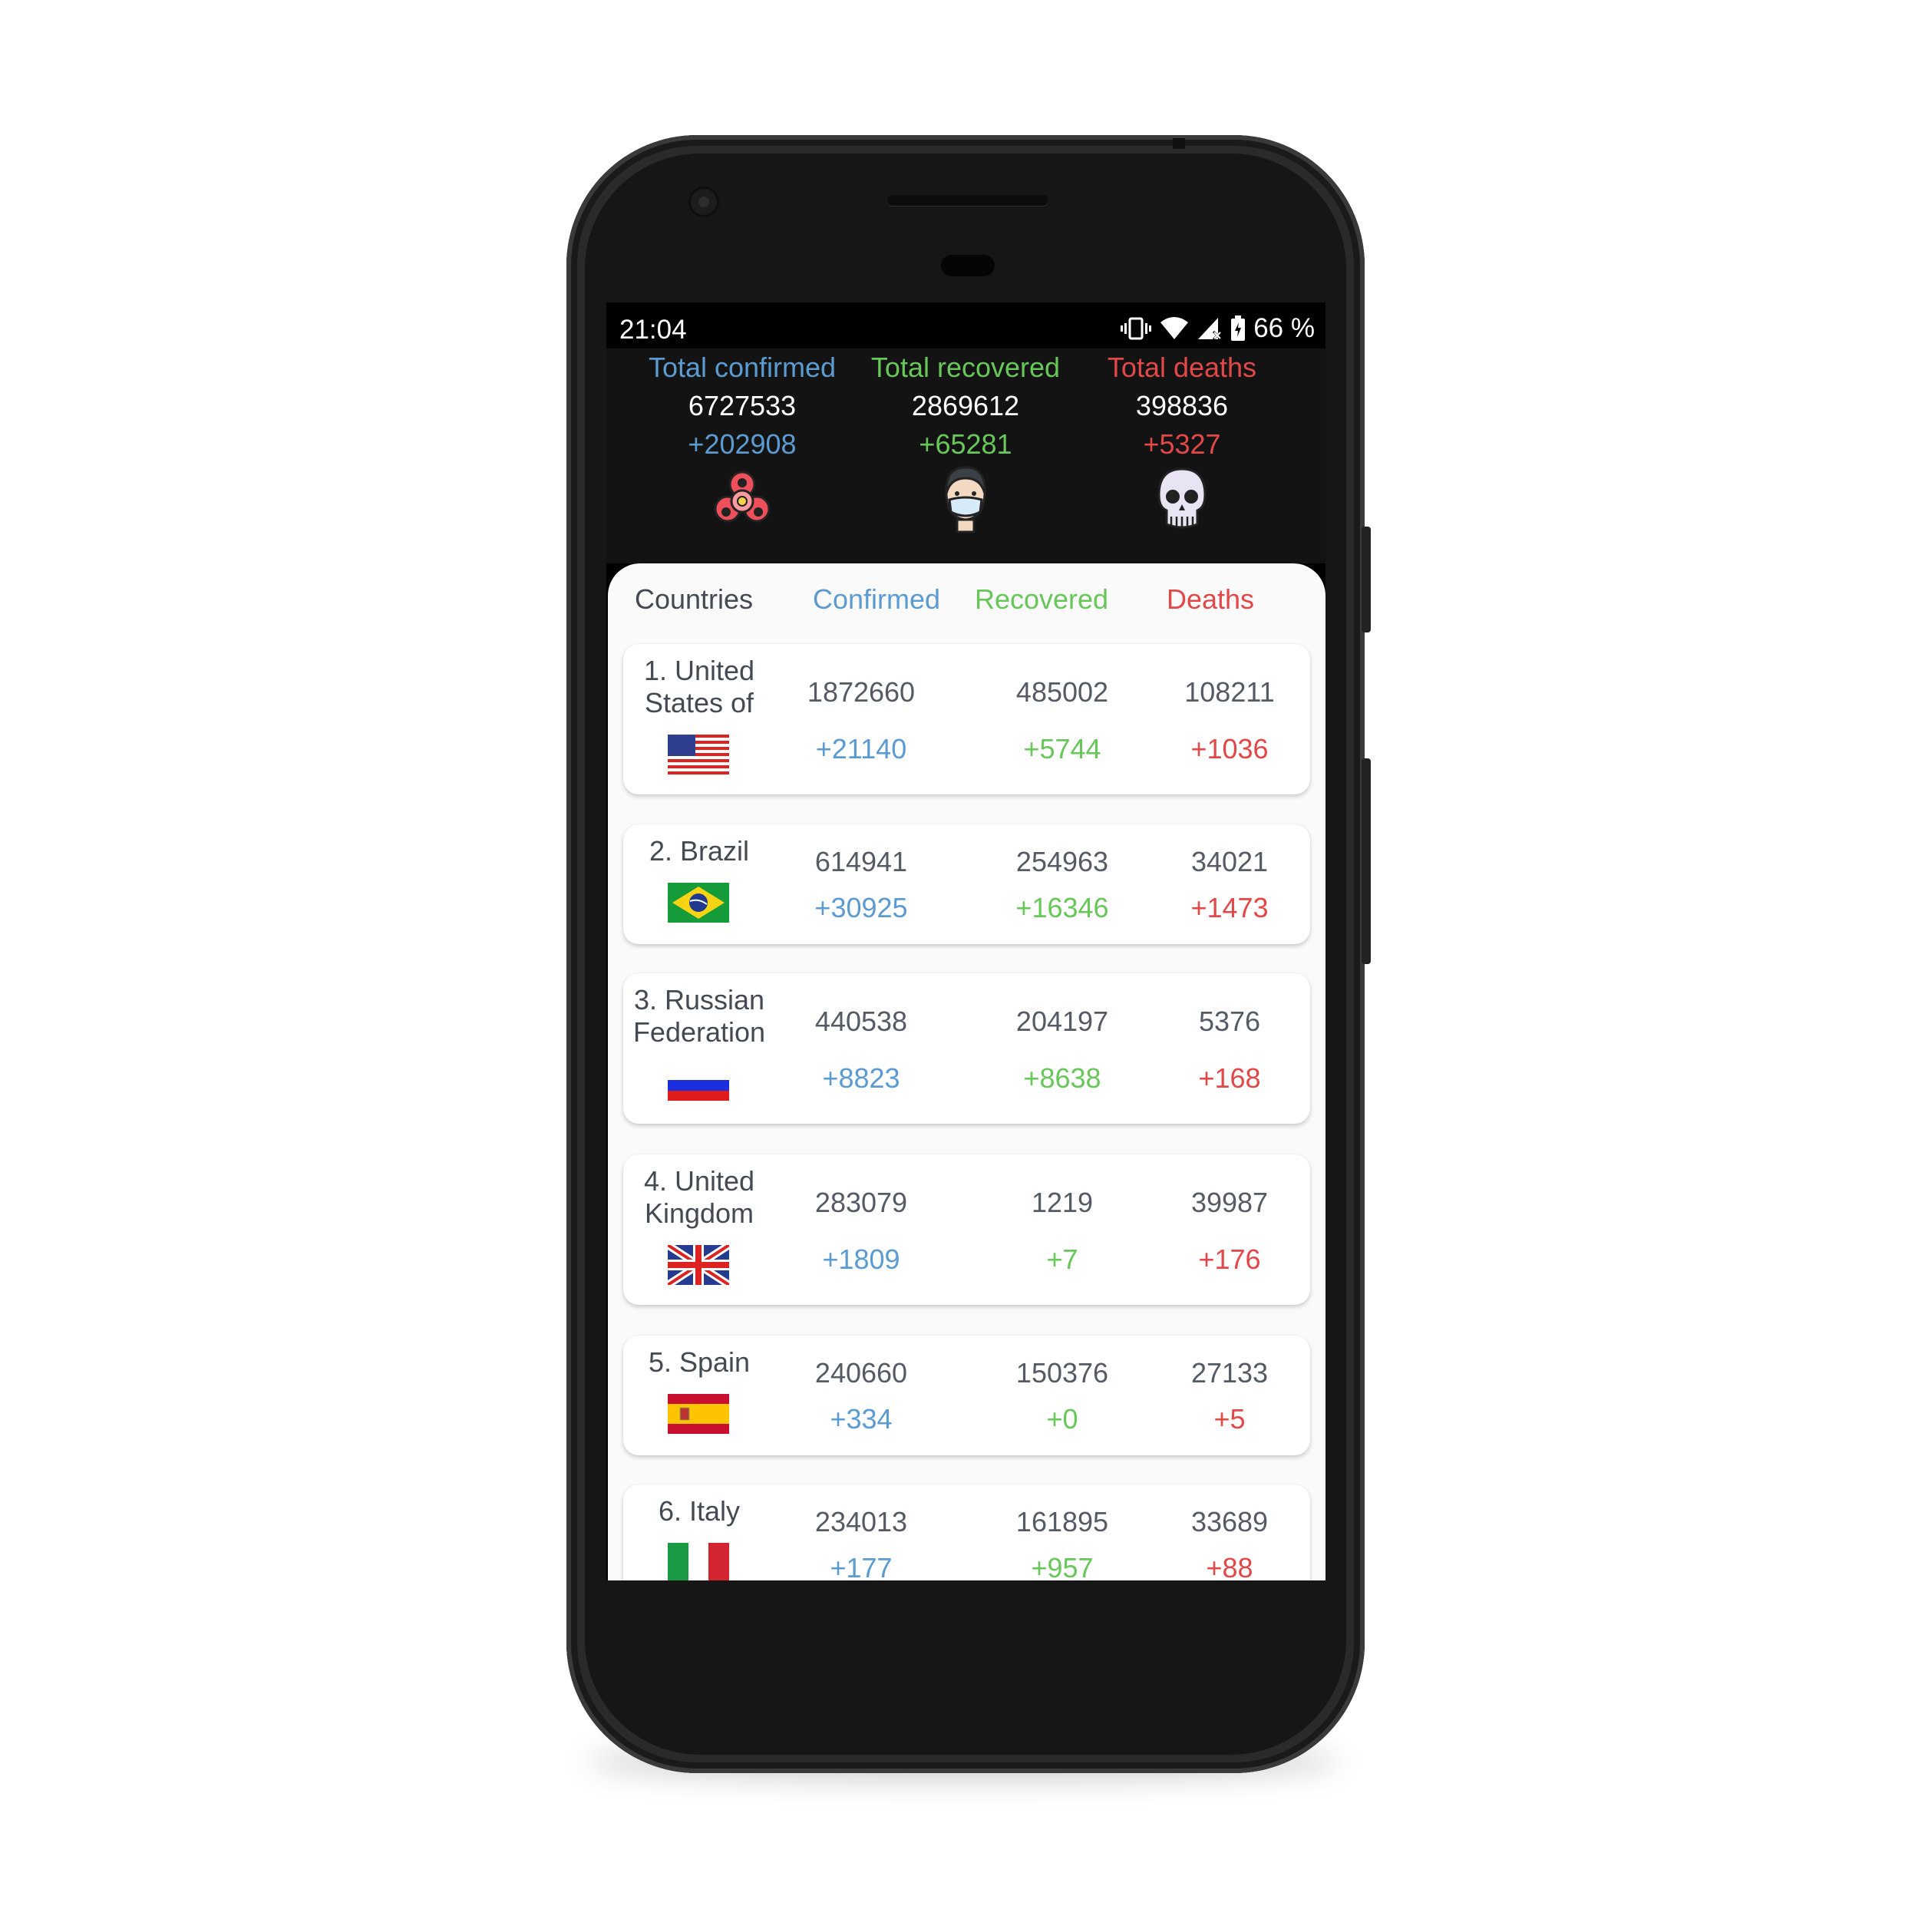 Image resolution: width=1928 pixels, height=1932 pixels. I want to click on deaths-delta: +88, so click(1229, 1566).